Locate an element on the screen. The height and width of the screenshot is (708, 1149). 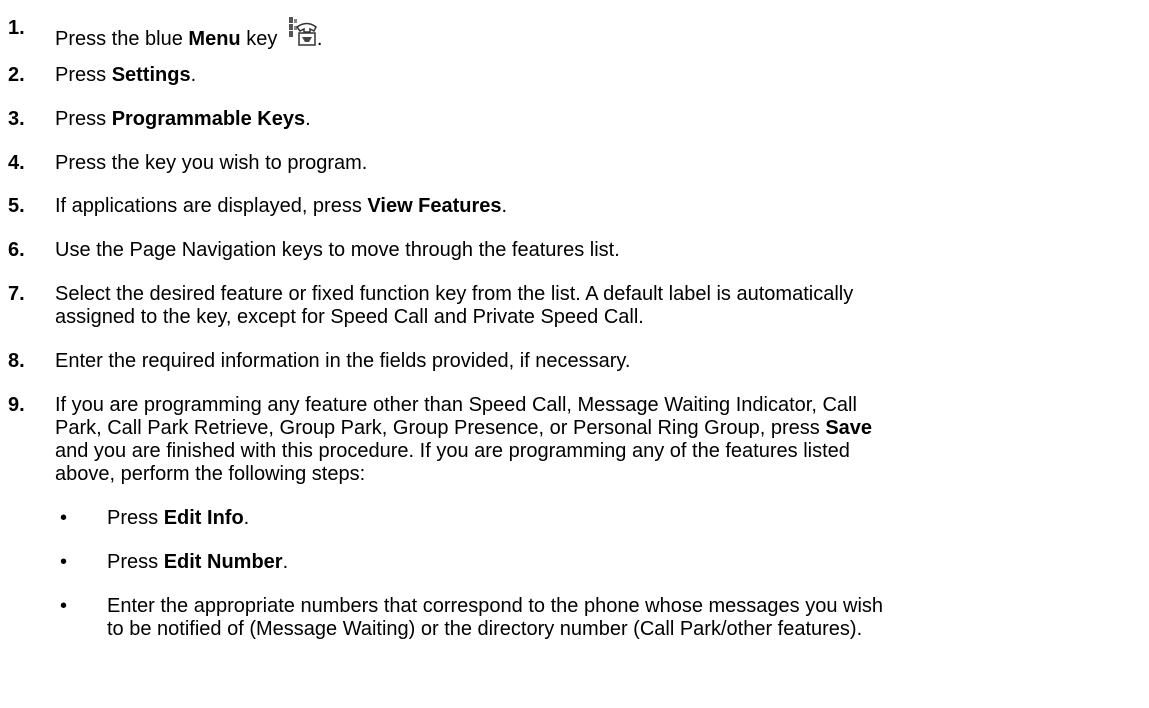
step-number: 9. is located at coordinates (16, 405).